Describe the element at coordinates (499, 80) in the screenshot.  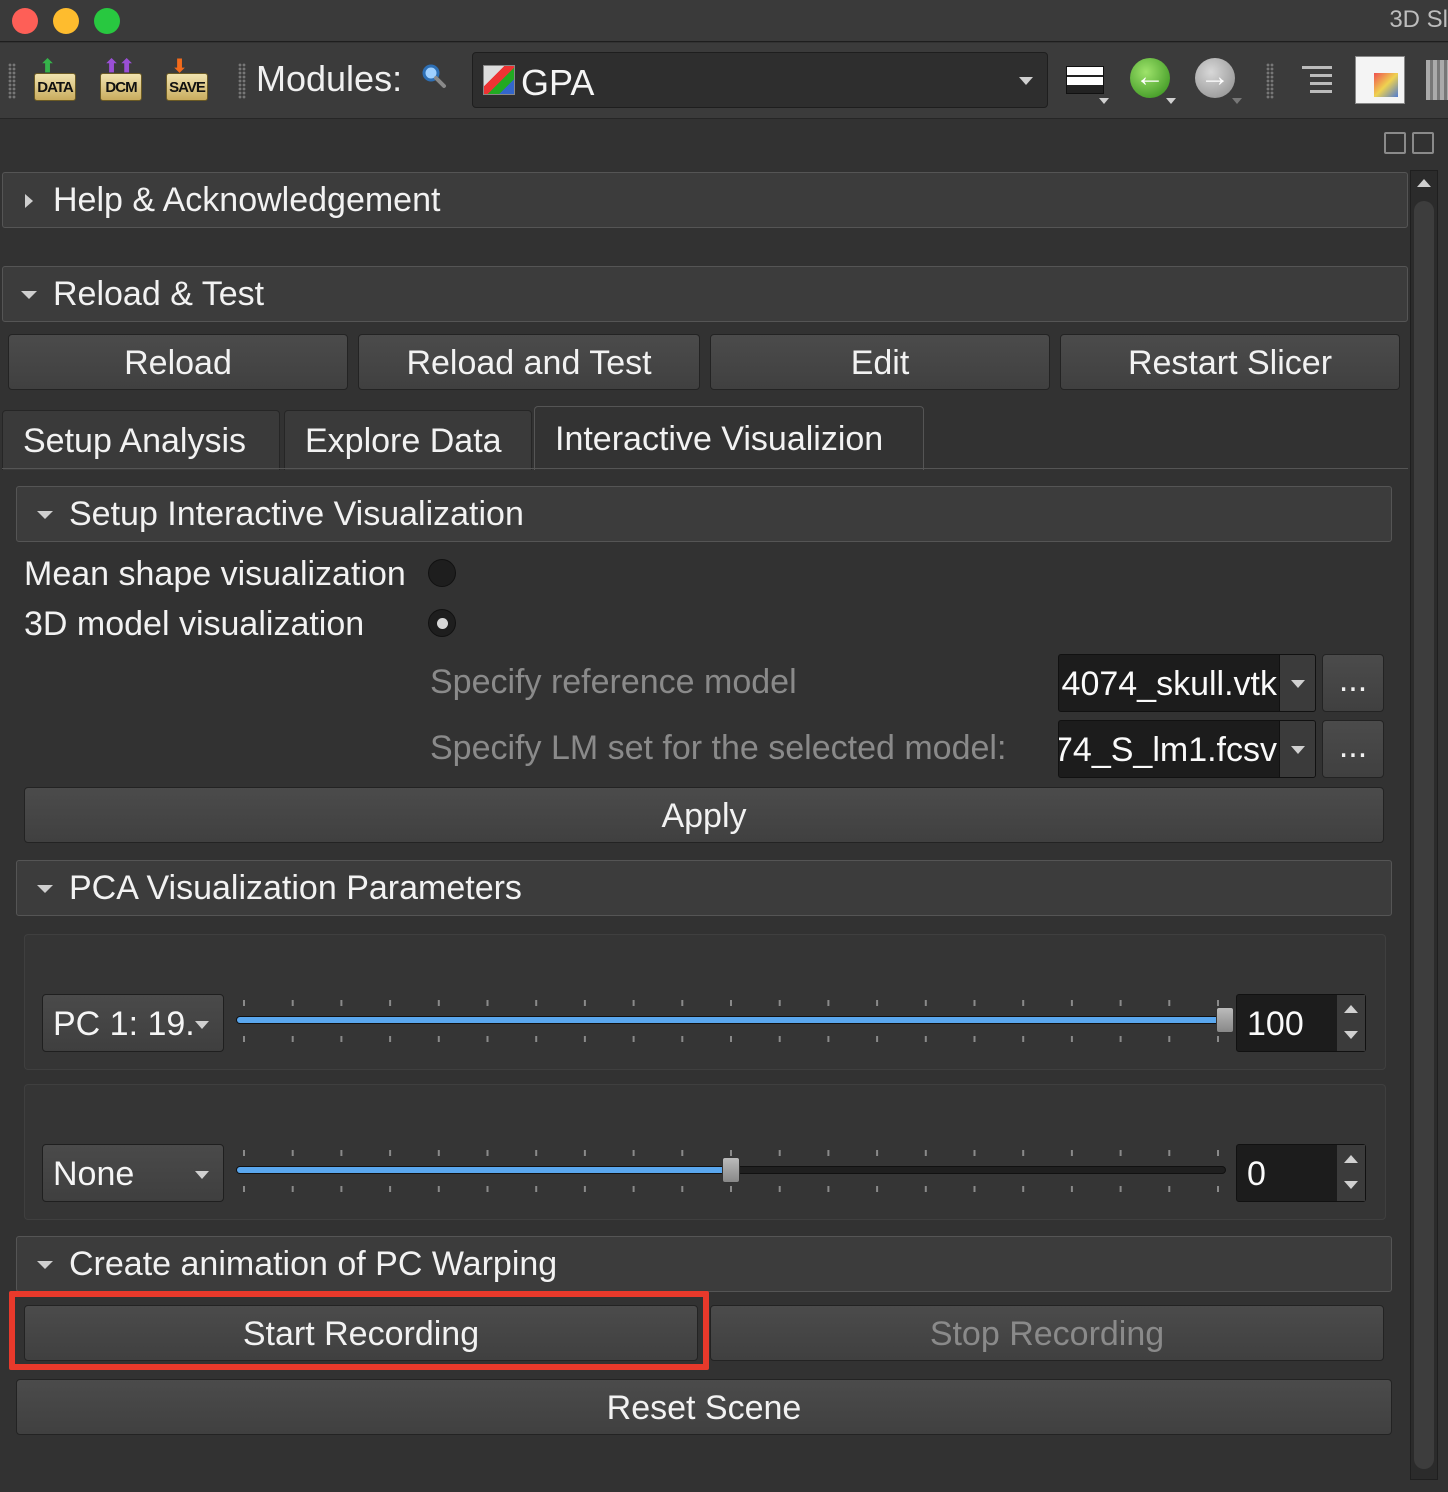
I see `module-icon` at that location.